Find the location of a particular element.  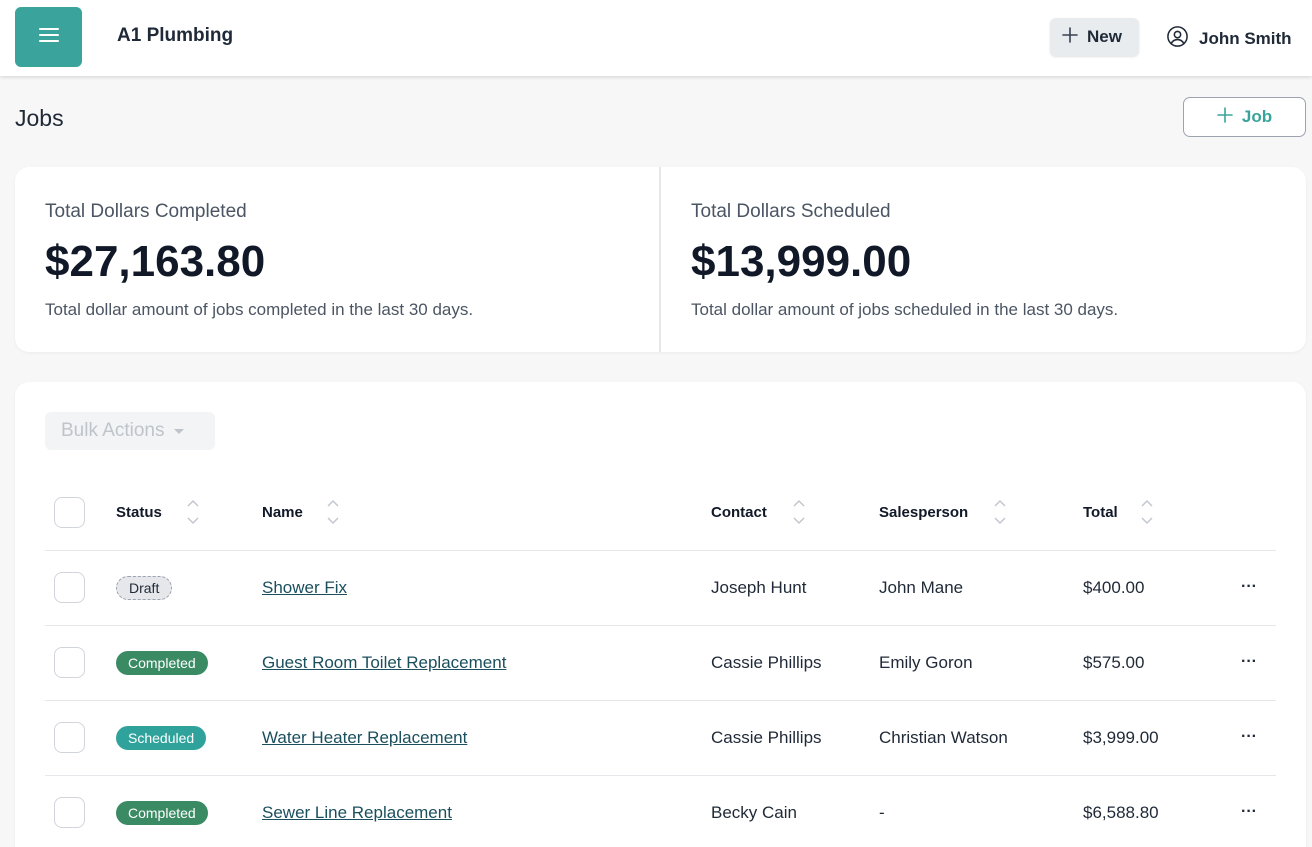

row-salesperson: John Mane is located at coordinates (921, 587).